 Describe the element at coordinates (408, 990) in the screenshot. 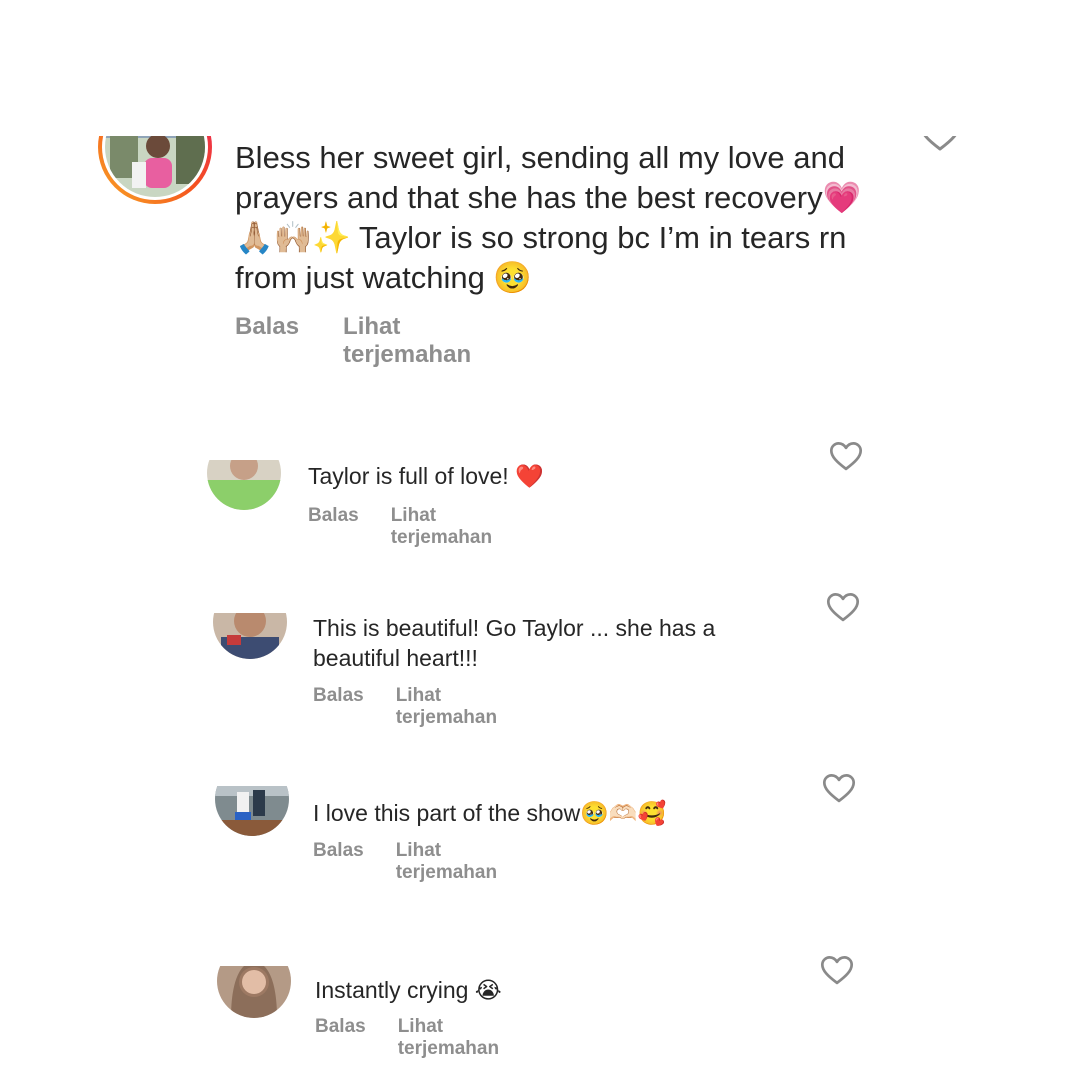

I see `comment-text: Instantly crying 😭` at that location.